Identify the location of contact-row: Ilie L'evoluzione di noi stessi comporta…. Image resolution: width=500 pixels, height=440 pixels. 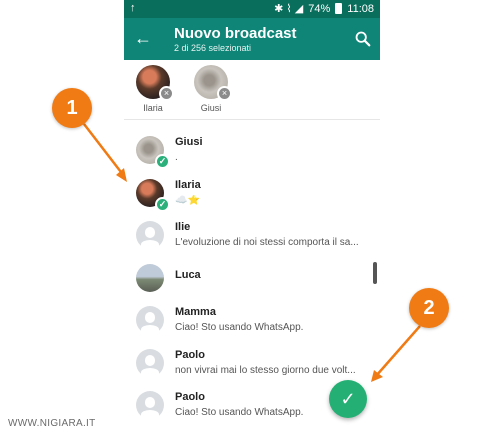
(252, 238).